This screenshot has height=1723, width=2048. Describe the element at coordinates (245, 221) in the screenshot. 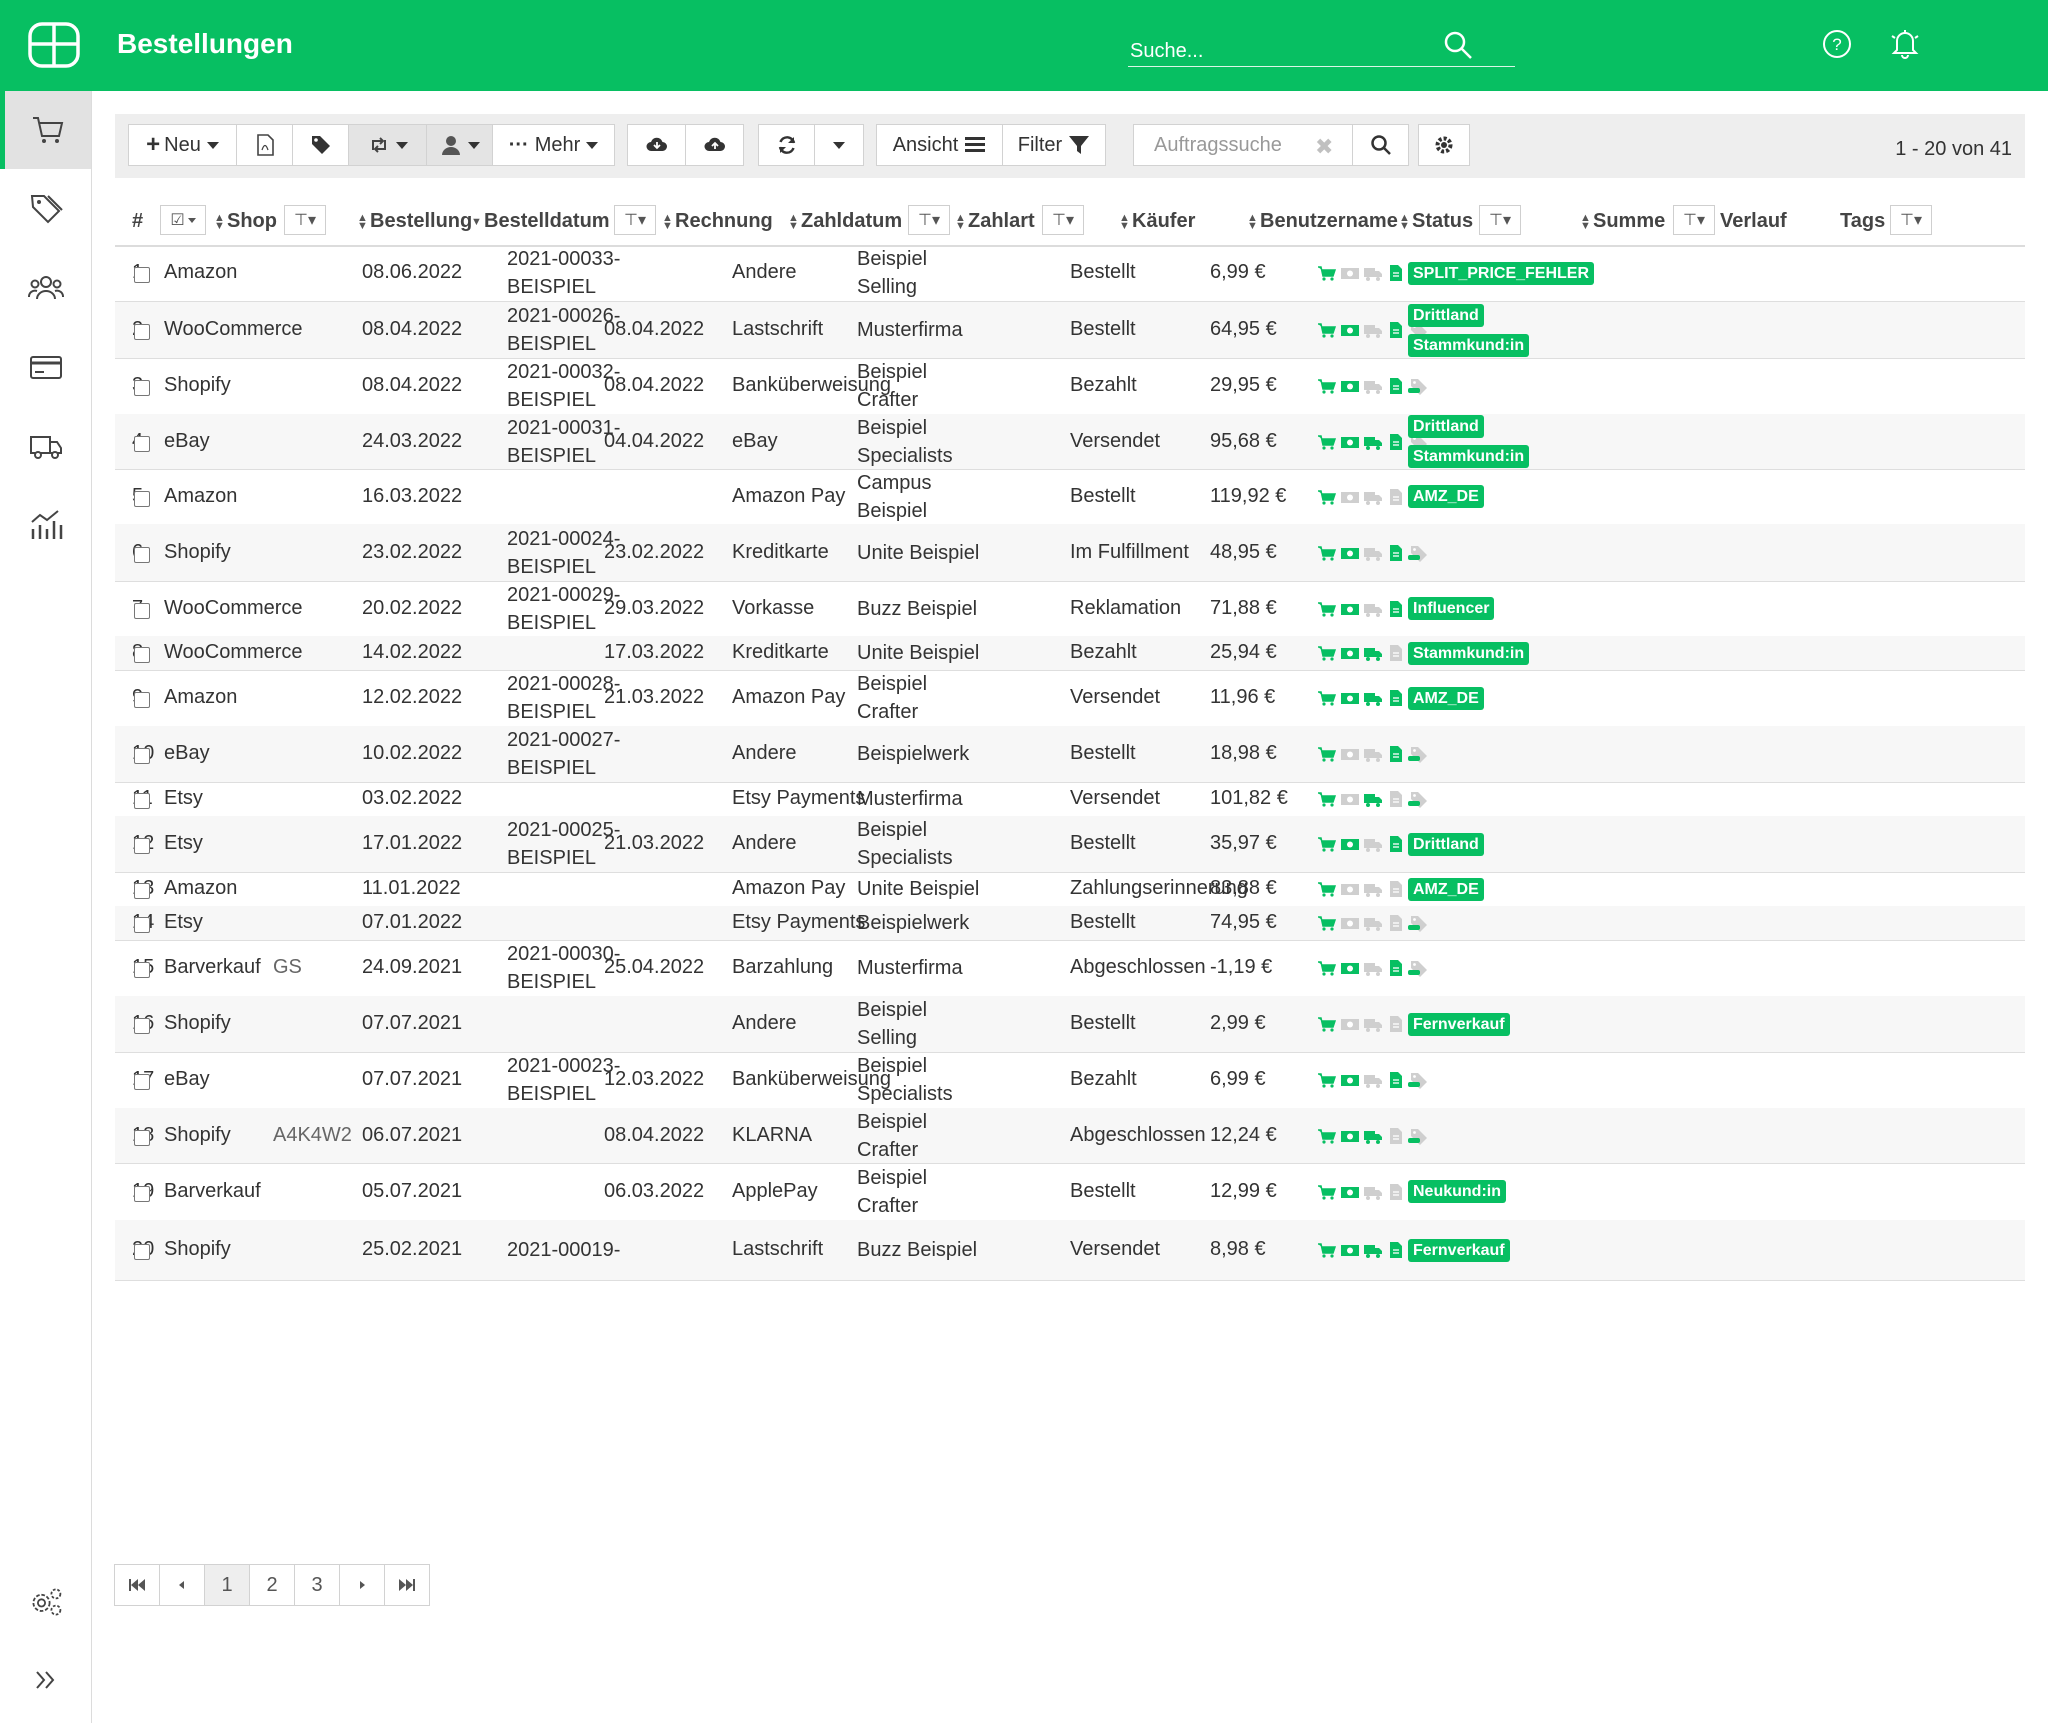

I see `col-shop: ▲ ▼ Shop` at that location.